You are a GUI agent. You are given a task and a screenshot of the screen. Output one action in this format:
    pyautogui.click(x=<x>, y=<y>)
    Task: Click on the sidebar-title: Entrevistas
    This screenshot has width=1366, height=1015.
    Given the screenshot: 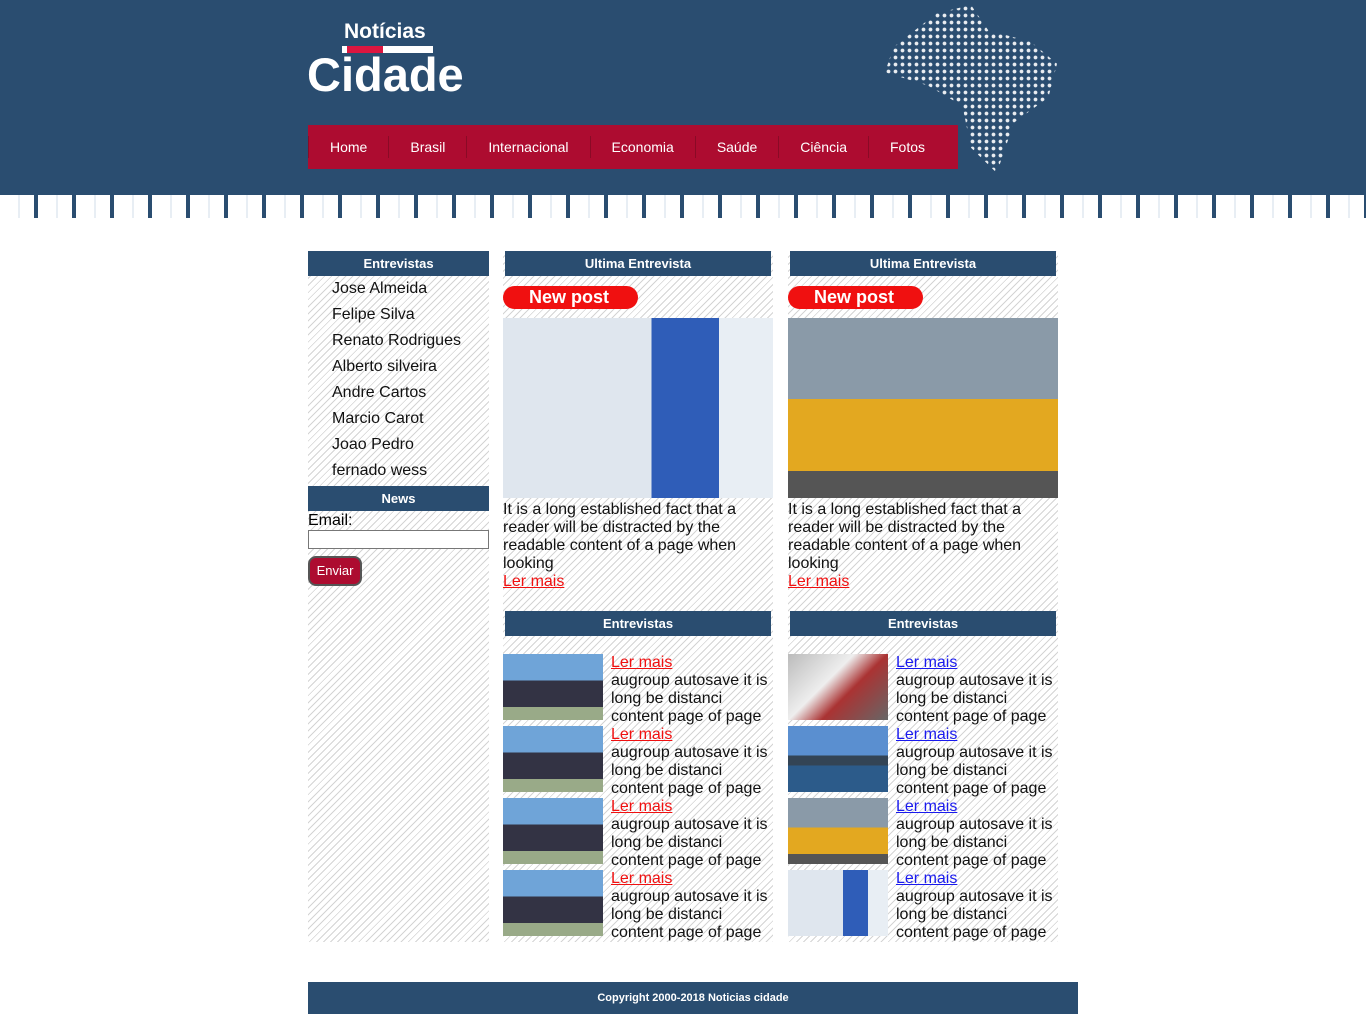 What is the action you would take?
    pyautogui.click(x=398, y=263)
    